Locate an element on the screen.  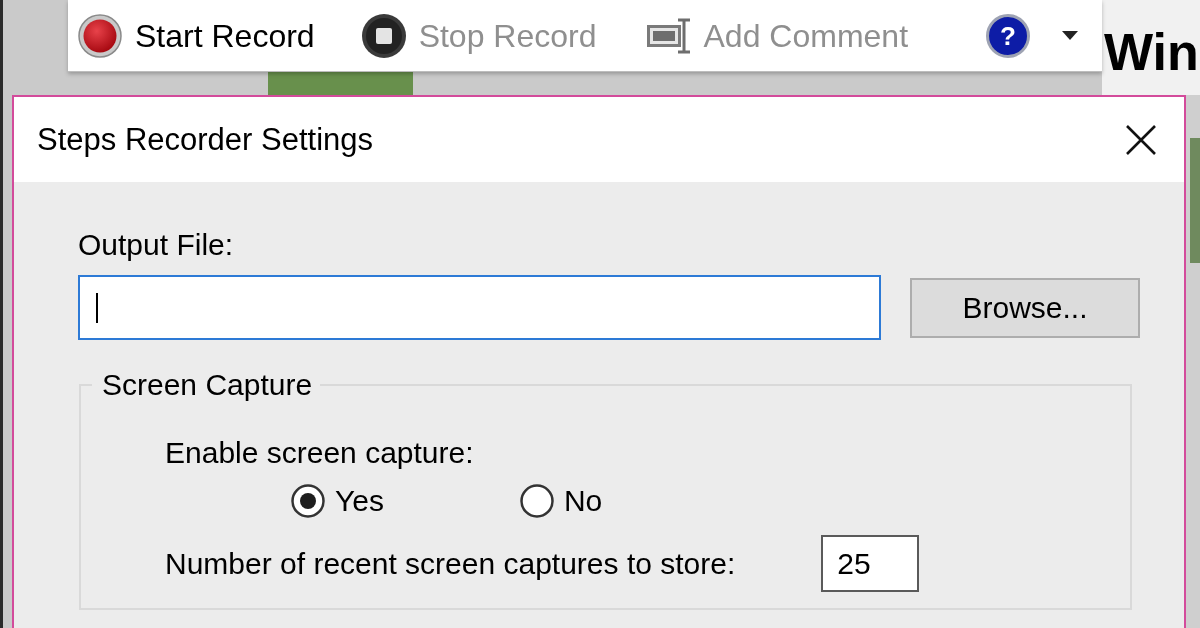
option-label: Enable screen capture: is located at coordinates (319, 453).